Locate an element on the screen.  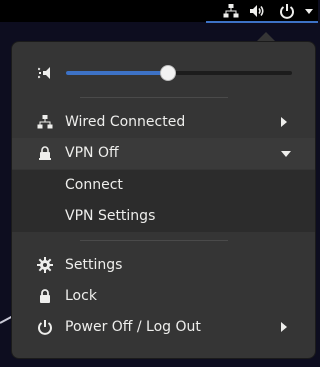
submenu-item-connect: Connect is located at coordinates (163, 185).